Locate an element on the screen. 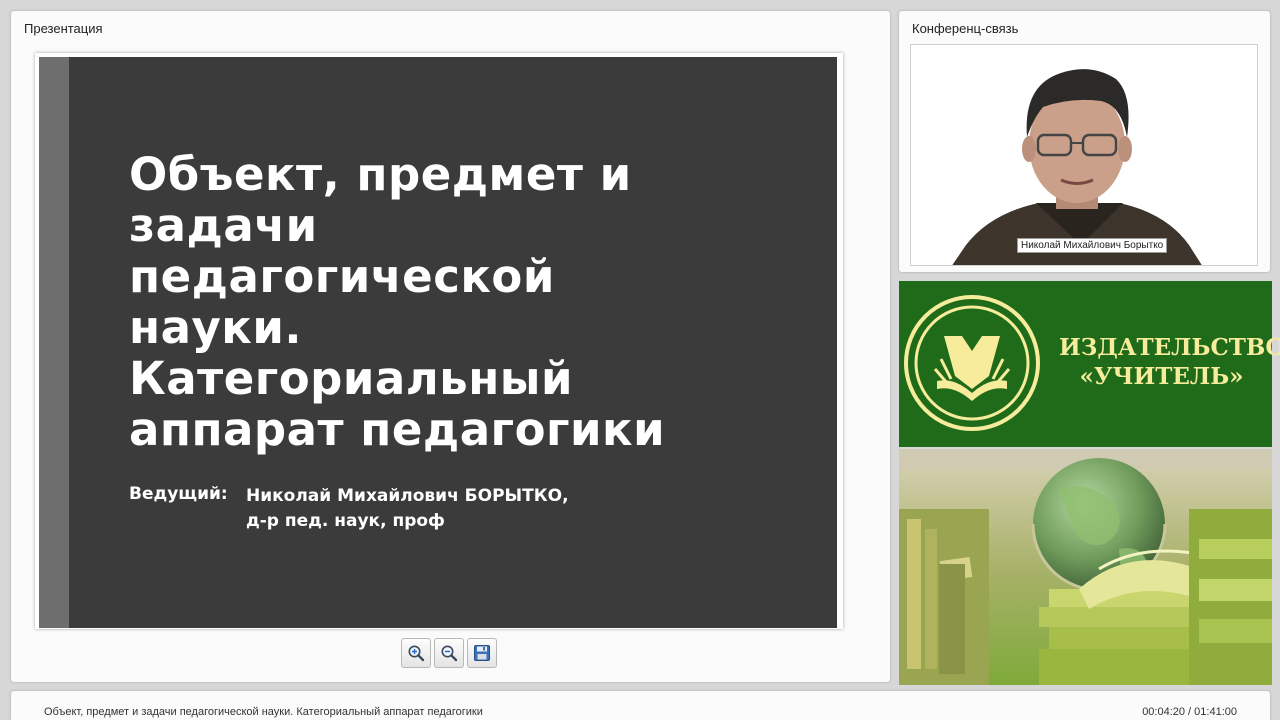 The height and width of the screenshot is (720, 1280). slide-toolbar is located at coordinates (449, 653).